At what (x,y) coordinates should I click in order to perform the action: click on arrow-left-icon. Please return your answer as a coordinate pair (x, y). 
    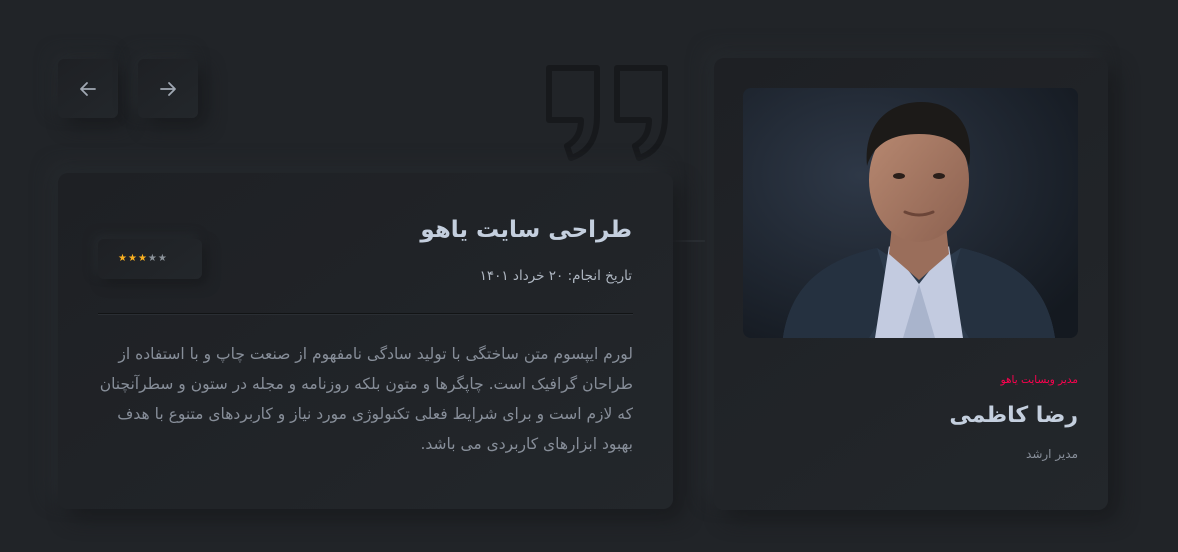
    Looking at the image, I should click on (88, 88).